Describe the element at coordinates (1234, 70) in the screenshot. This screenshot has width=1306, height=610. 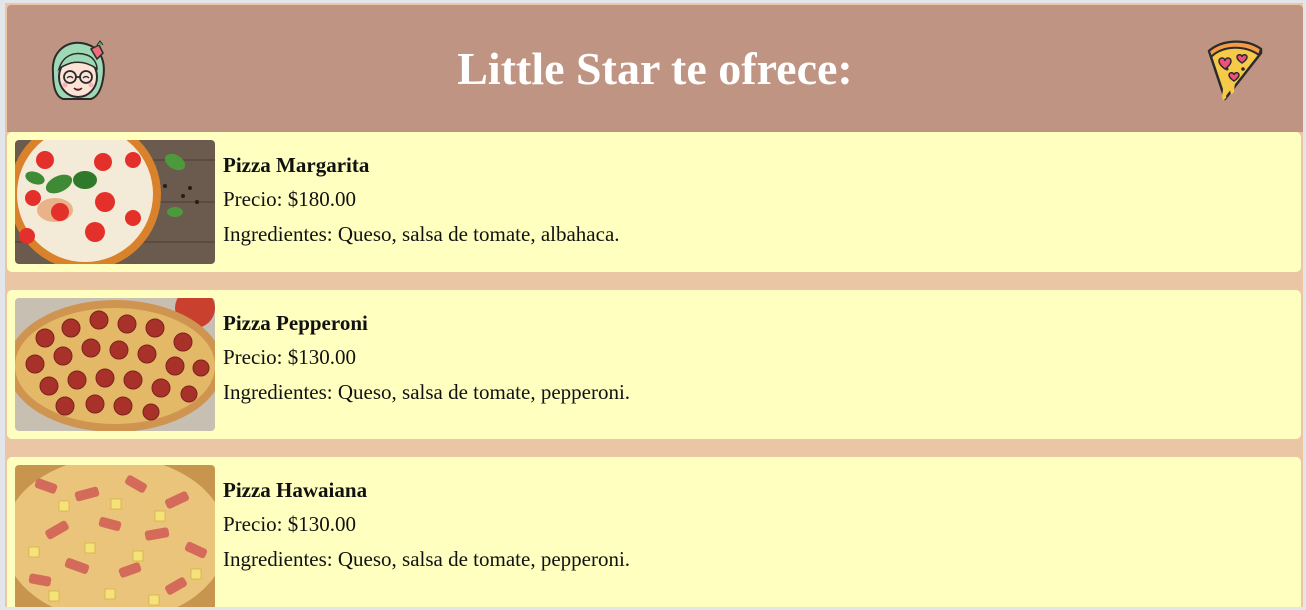
I see `pizza-slice-hearts-icon` at that location.